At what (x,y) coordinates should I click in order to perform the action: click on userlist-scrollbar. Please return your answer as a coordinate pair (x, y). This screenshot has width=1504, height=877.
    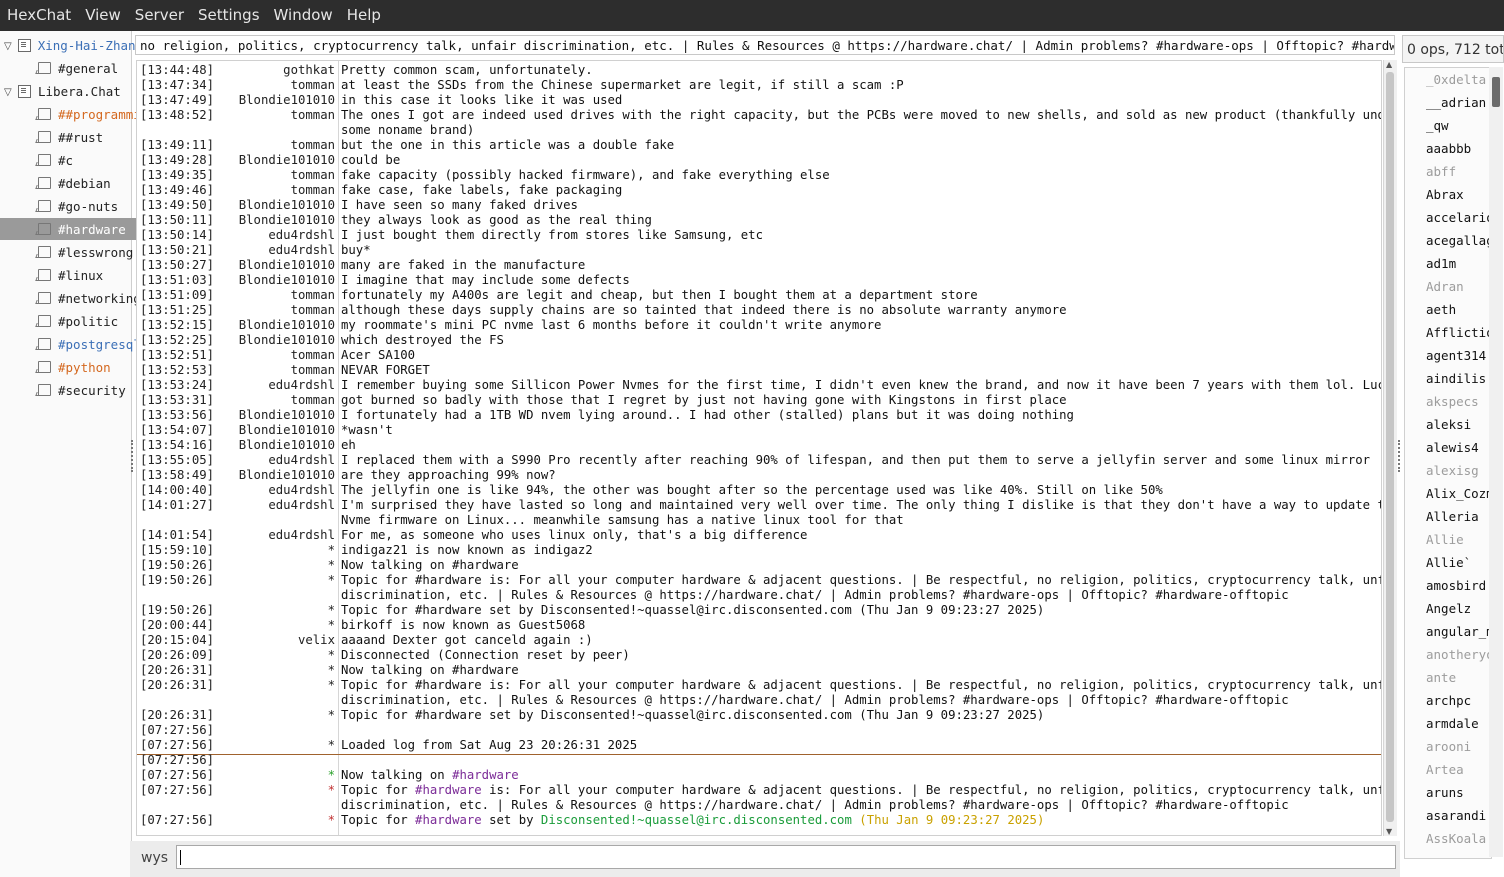
    Looking at the image, I should click on (1496, 462).